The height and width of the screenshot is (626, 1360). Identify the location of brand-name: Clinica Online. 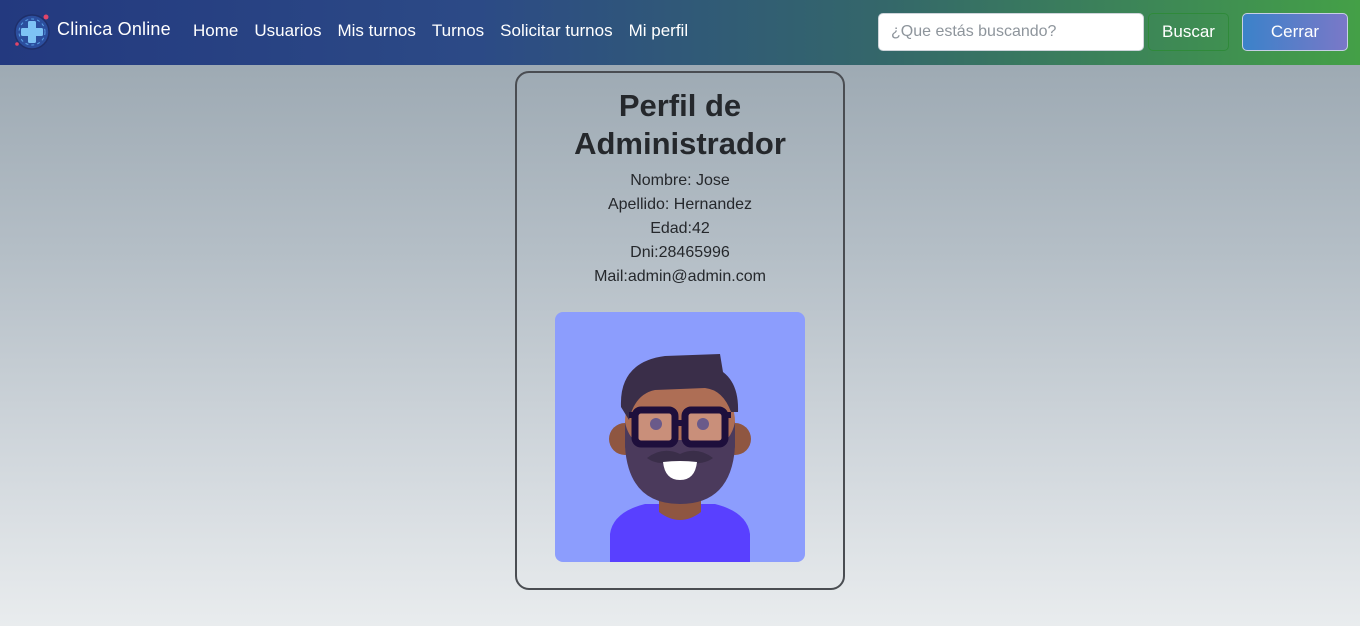
(114, 28).